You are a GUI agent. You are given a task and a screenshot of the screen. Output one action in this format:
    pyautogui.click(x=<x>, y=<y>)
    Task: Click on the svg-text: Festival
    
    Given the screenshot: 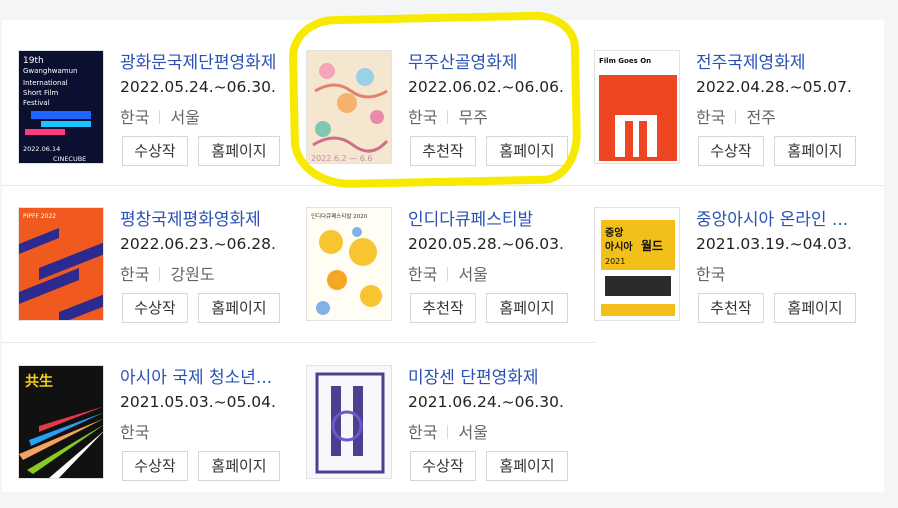 What is the action you would take?
    pyautogui.click(x=36, y=103)
    